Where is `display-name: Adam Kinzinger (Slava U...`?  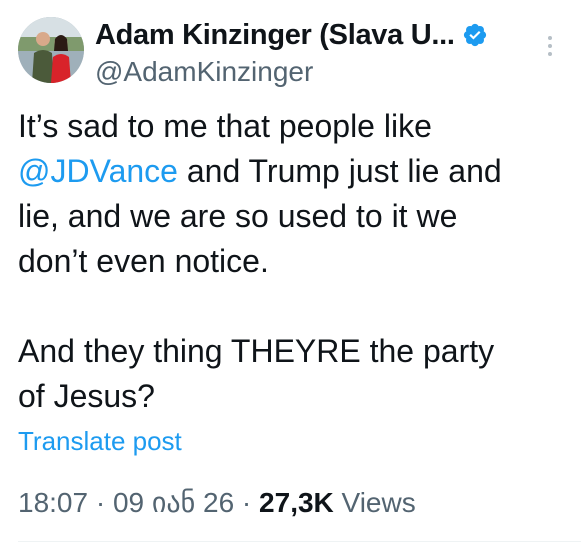 display-name: Adam Kinzinger (Slava U... is located at coordinates (275, 35).